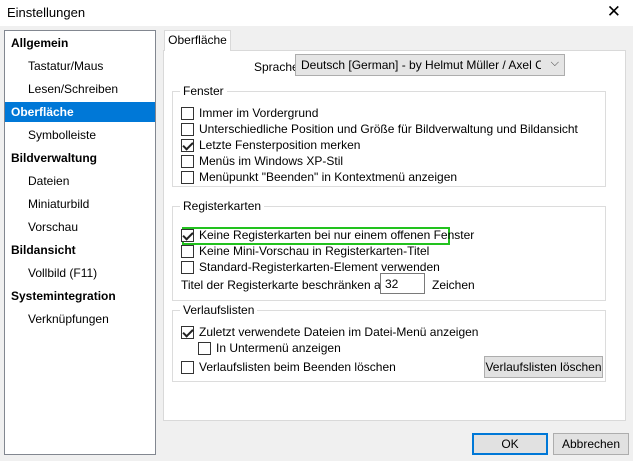 This screenshot has width=633, height=461. Describe the element at coordinates (510, 444) in the screenshot. I see `ok-button: OK` at that location.